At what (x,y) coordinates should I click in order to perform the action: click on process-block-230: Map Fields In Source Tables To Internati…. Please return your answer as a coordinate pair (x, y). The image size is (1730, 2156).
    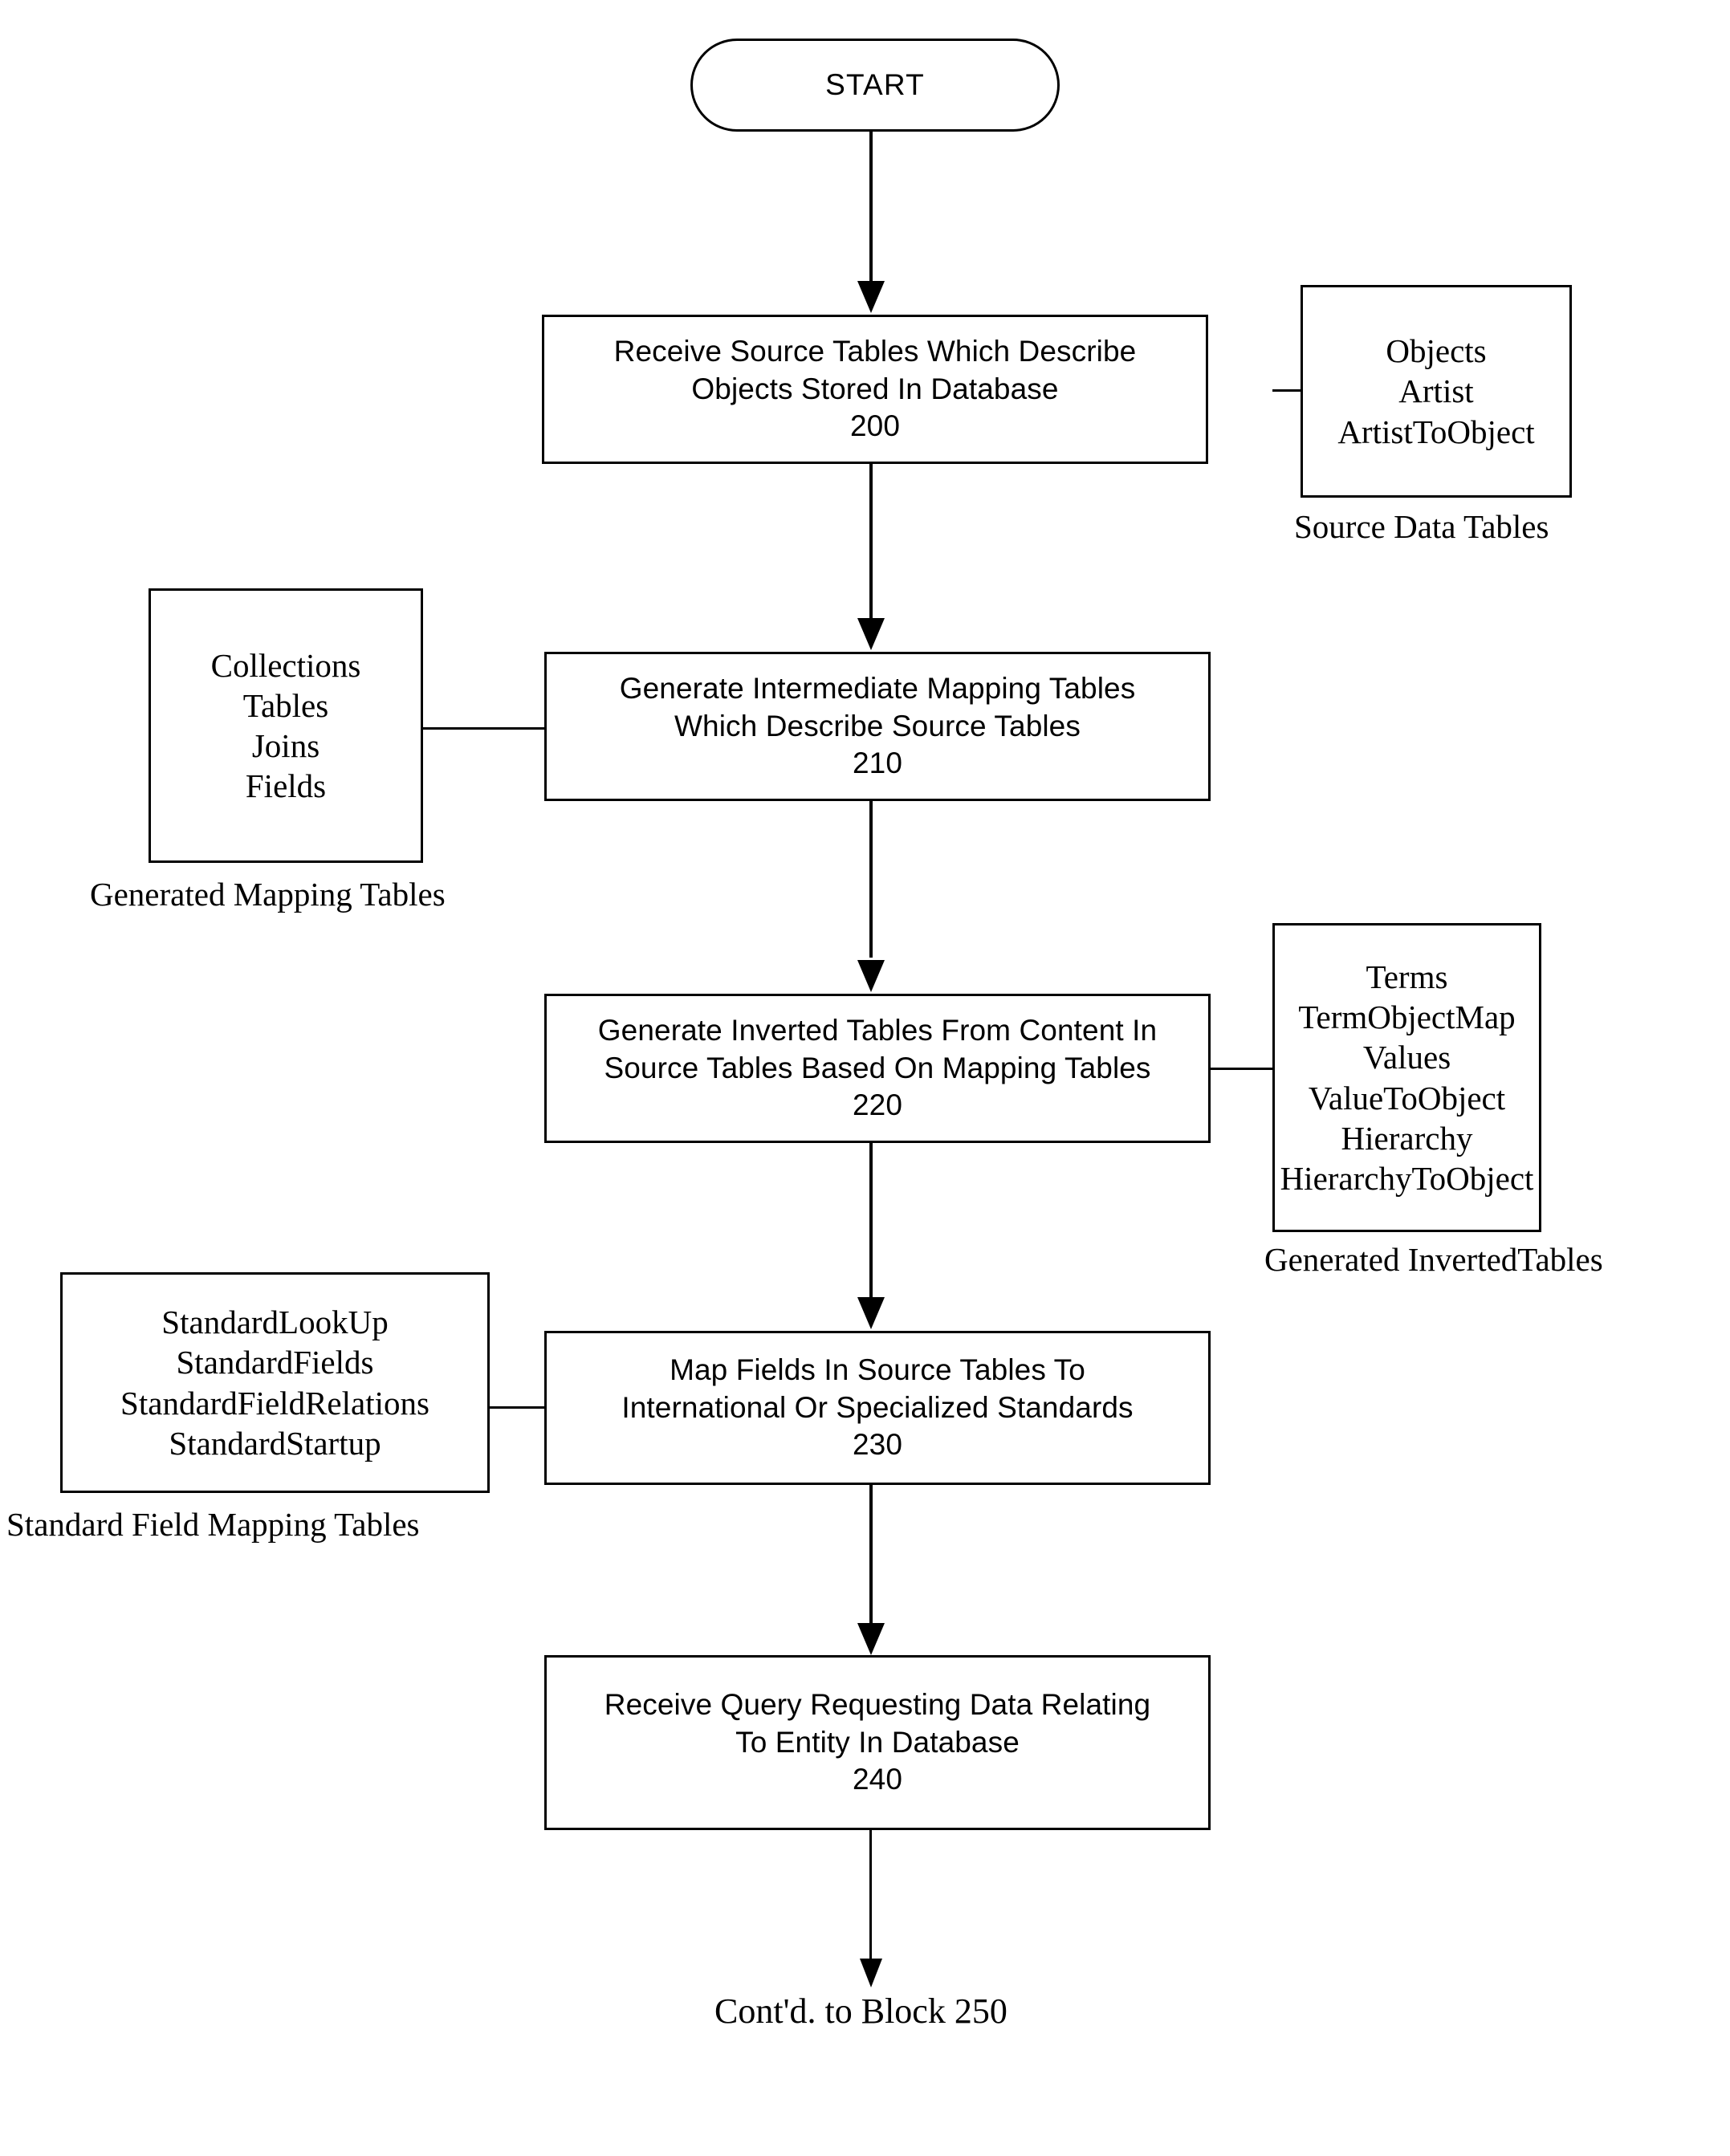
    Looking at the image, I should click on (877, 1408).